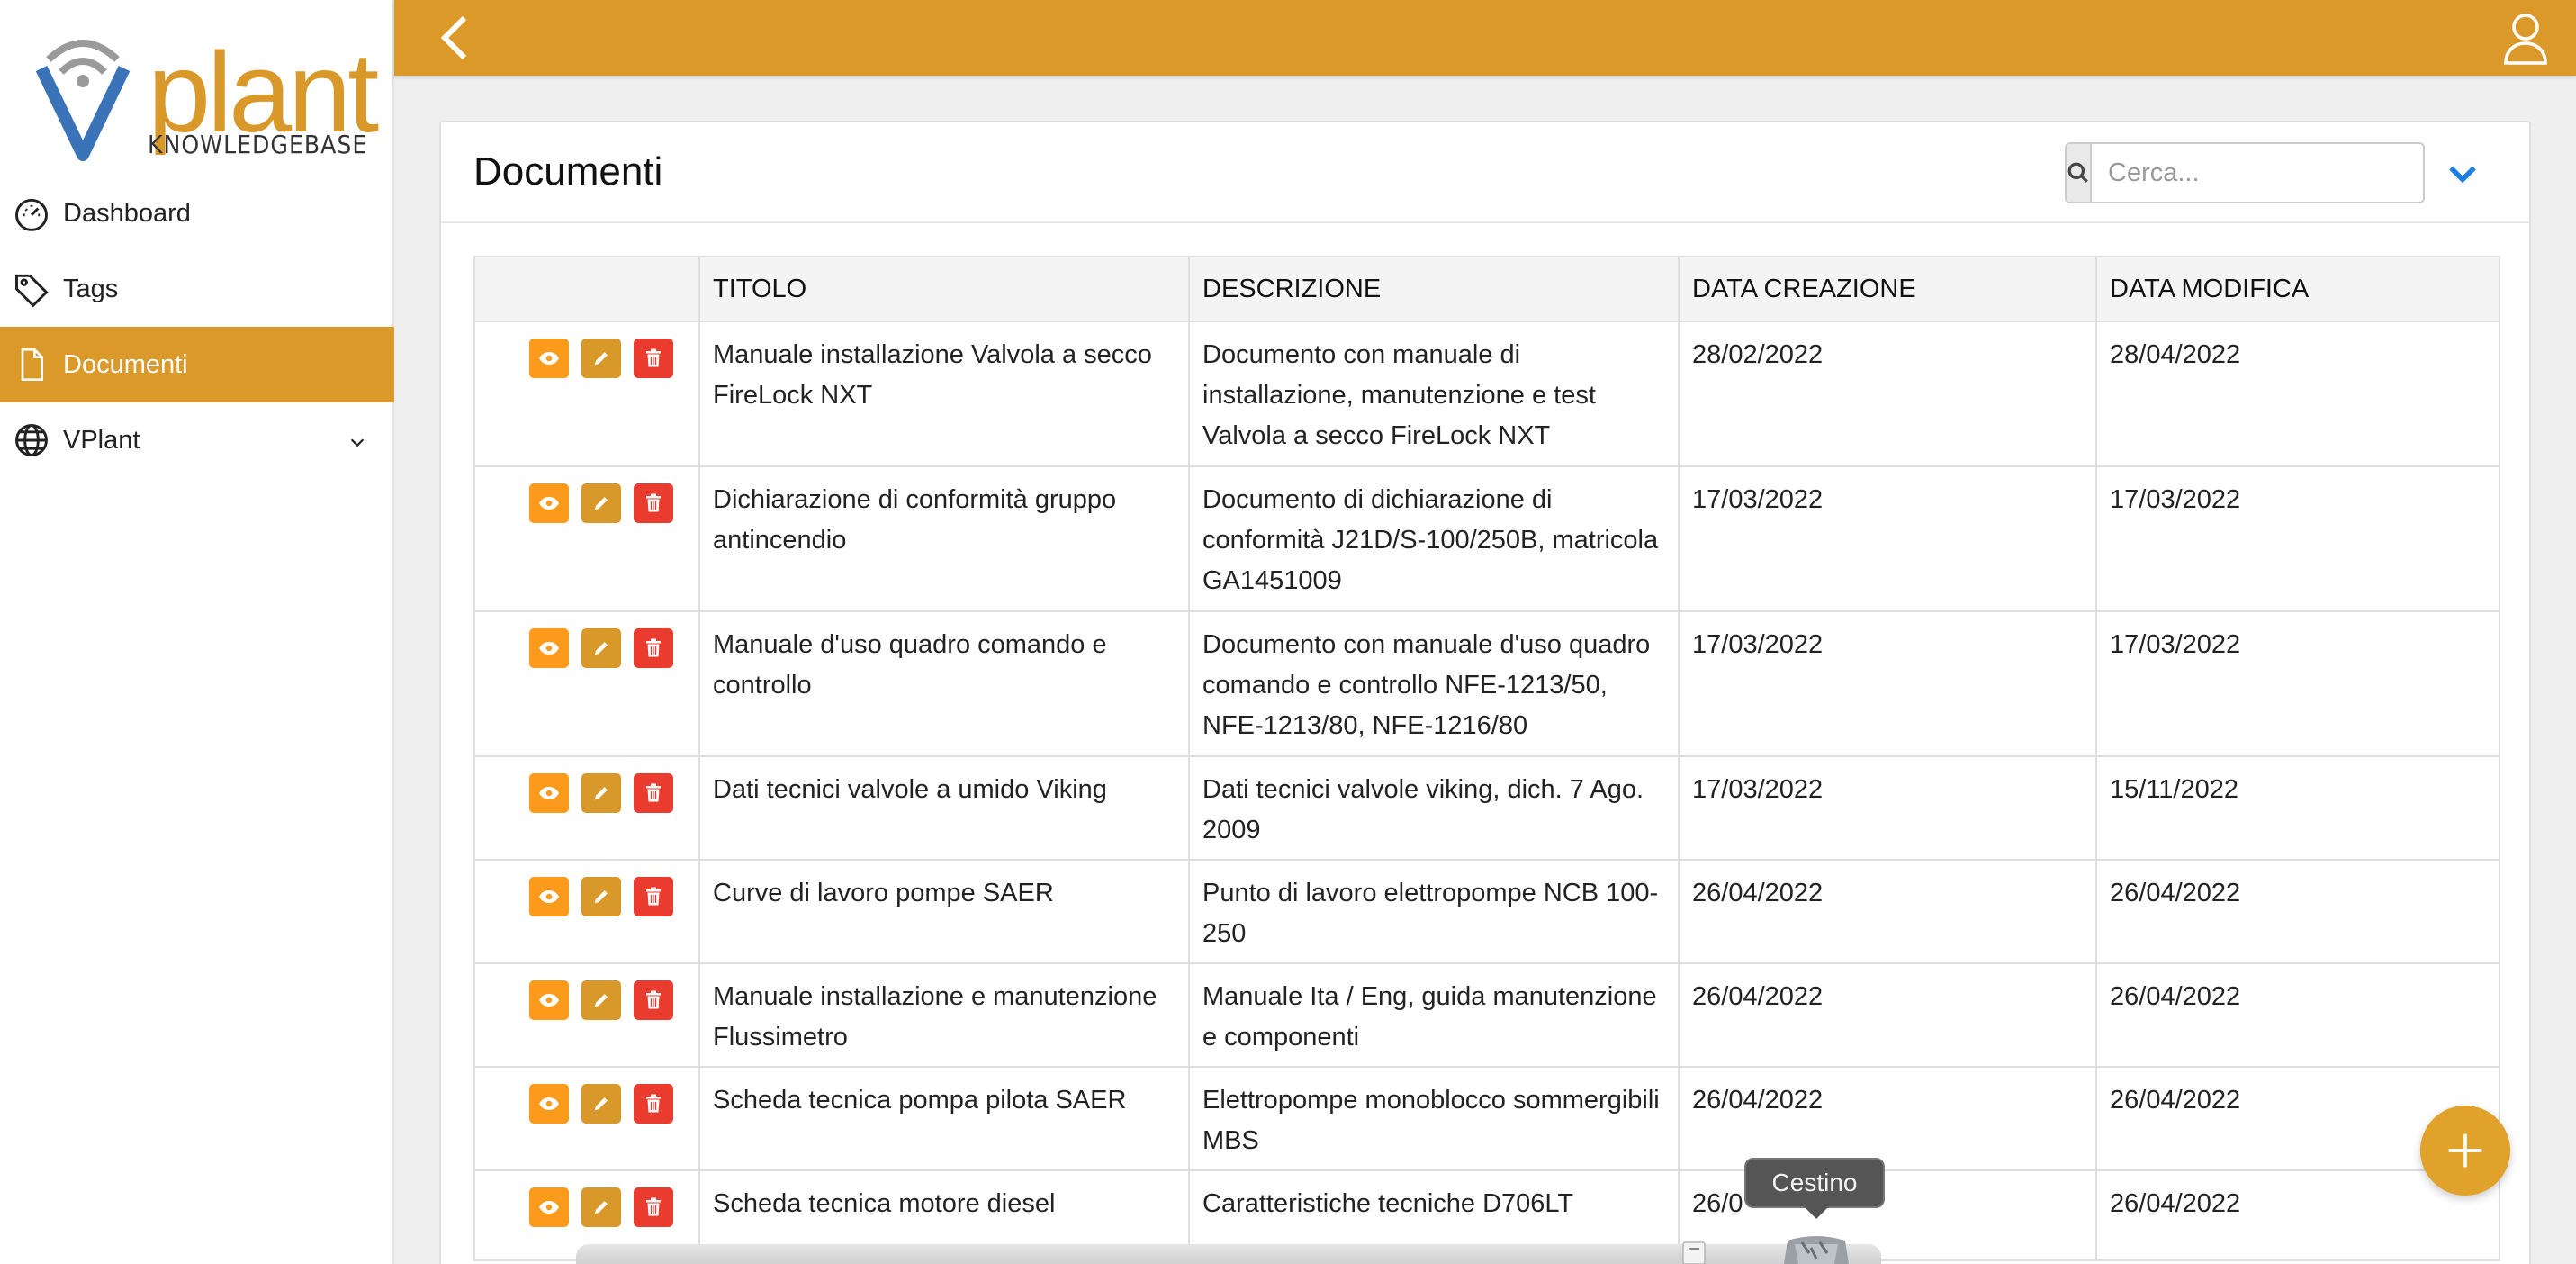 This screenshot has width=2576, height=1264. Describe the element at coordinates (944, 683) in the screenshot. I see `cell-titolo: Manuale d'uso quadro comando e controllo` at that location.